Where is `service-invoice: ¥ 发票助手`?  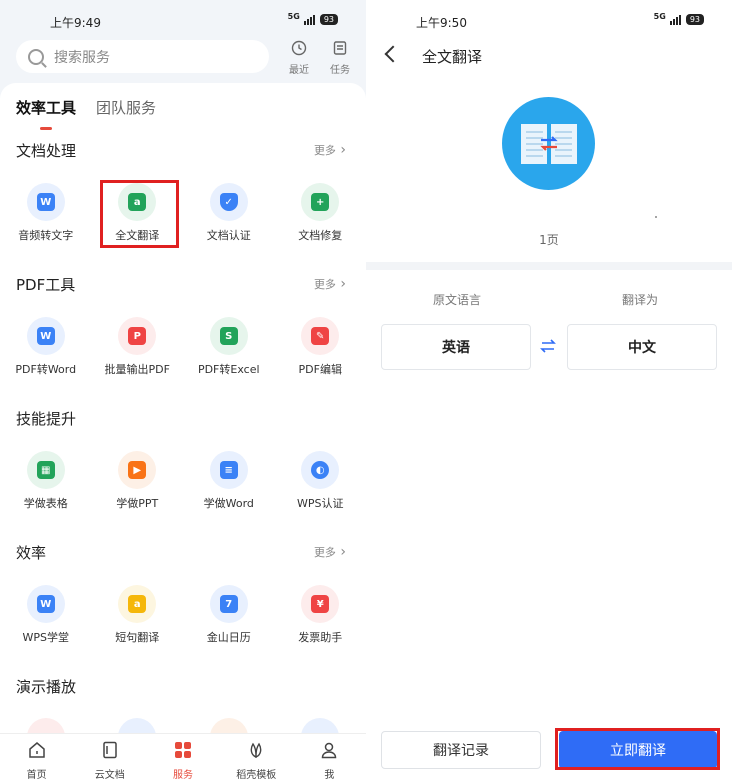
service-invoice: ¥ 发票助手 is located at coordinates (321, 615).